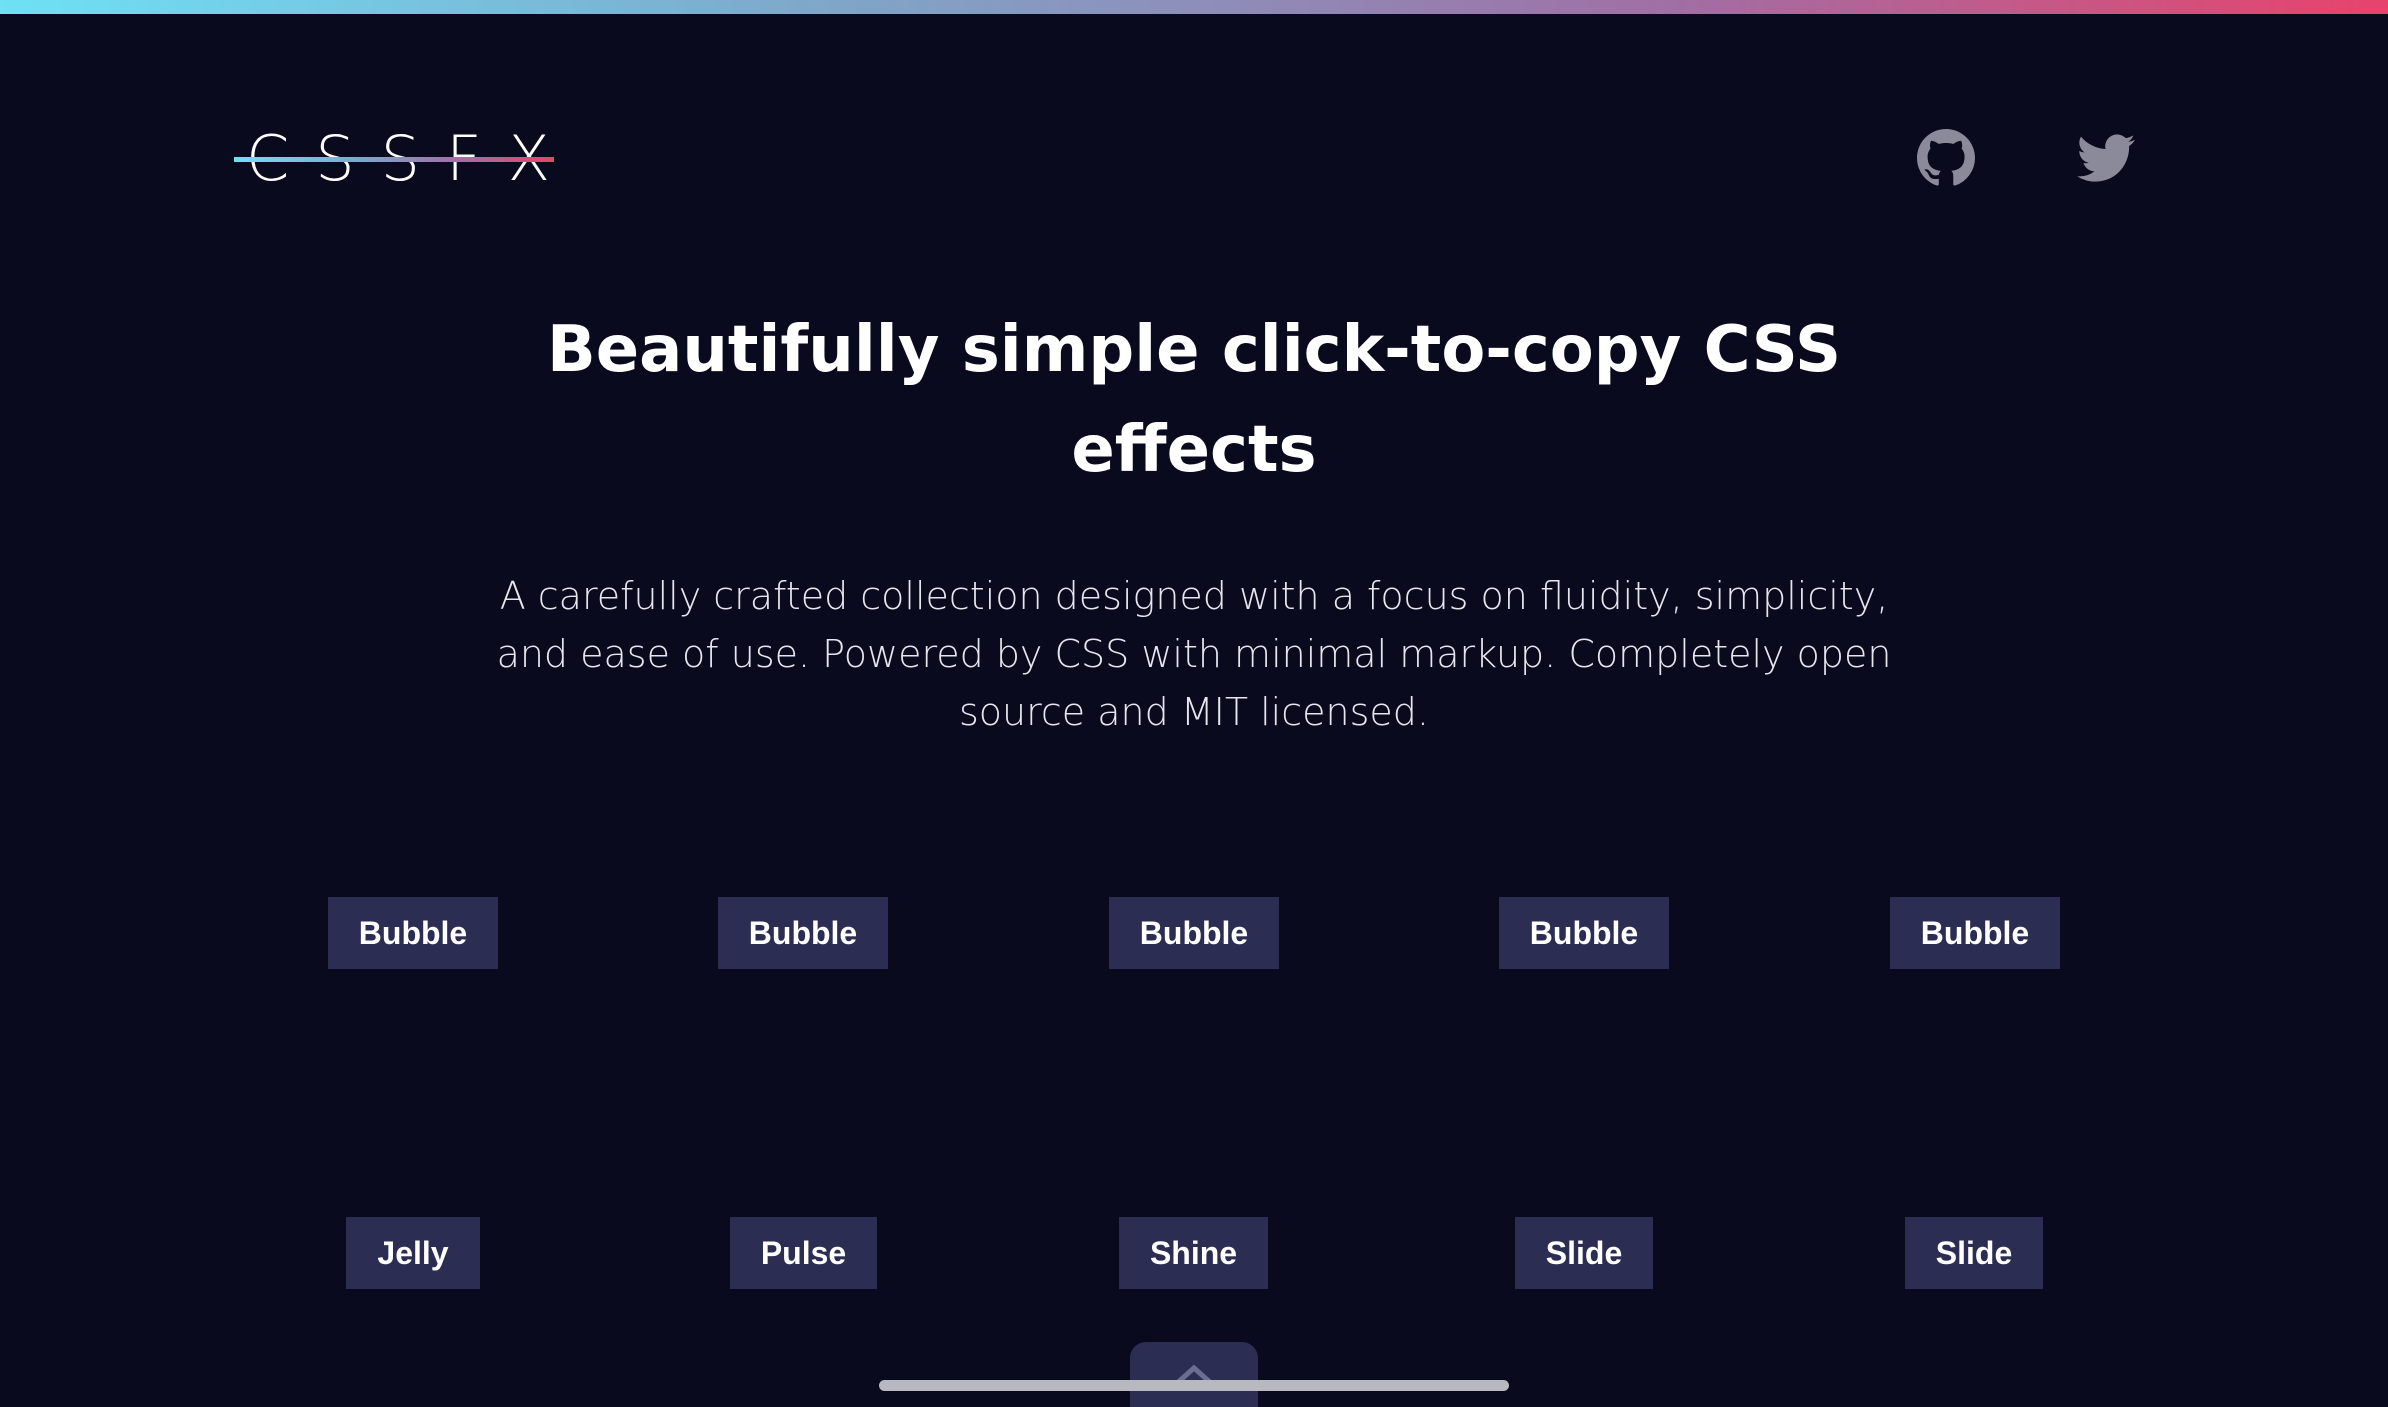  I want to click on gradient-top-bar, so click(1194, 7).